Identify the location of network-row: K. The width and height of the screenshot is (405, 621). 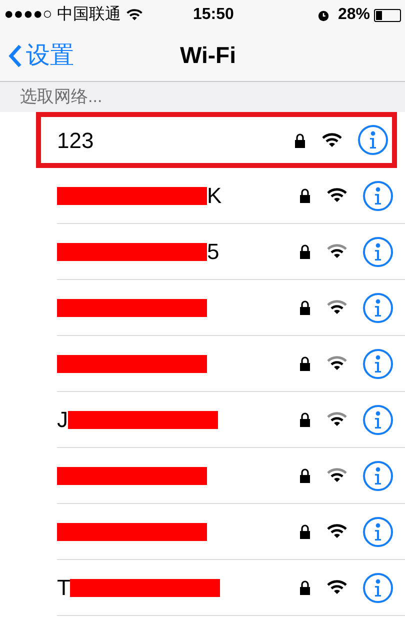
(231, 196).